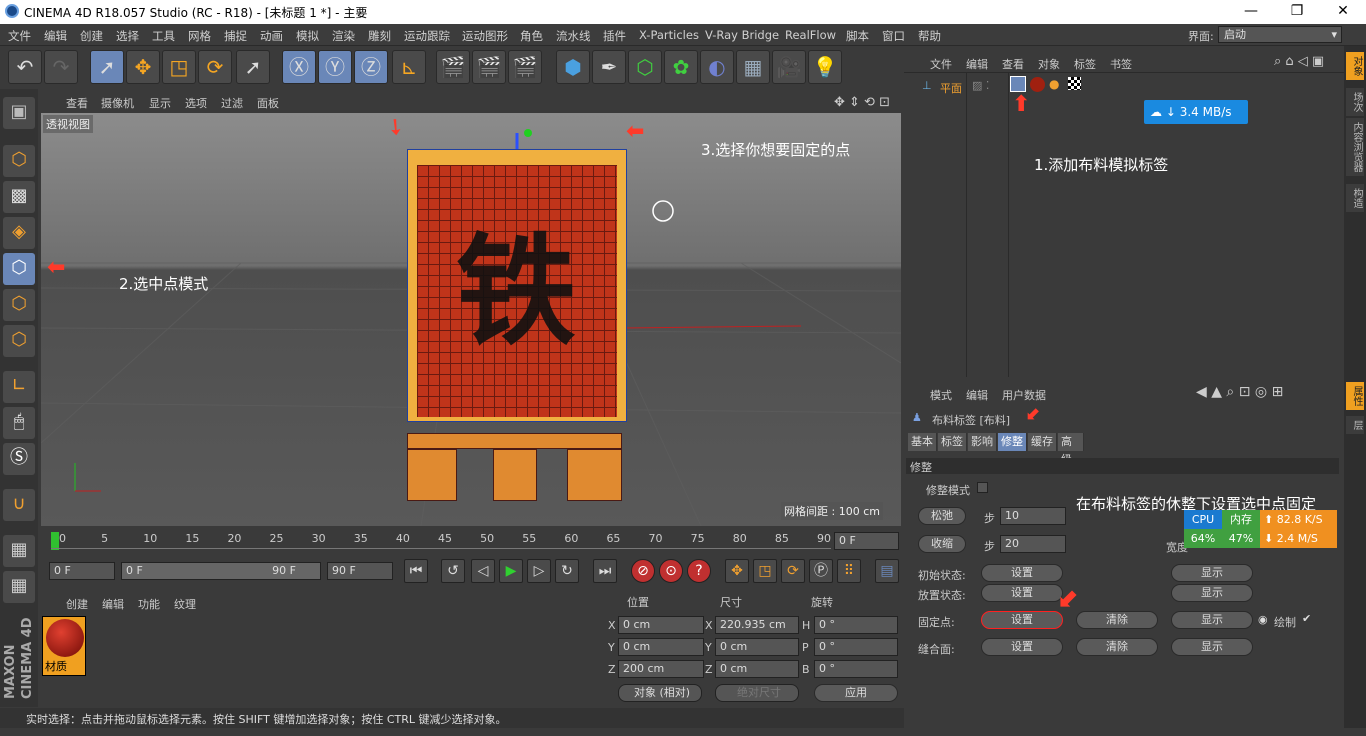 The height and width of the screenshot is (736, 1366). What do you see at coordinates (717, 67) in the screenshot?
I see `deformer-button: ◐` at bounding box center [717, 67].